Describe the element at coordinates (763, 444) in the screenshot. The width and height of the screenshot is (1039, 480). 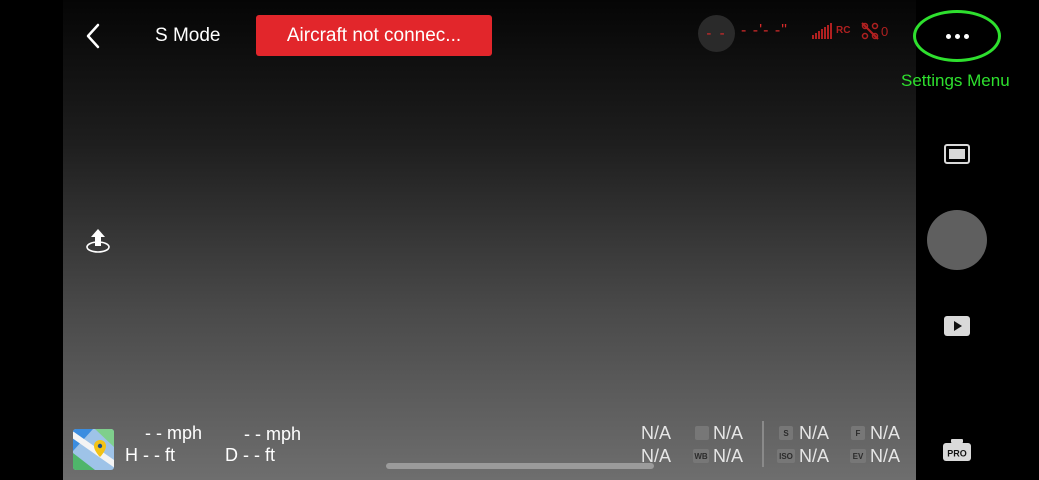
I see `param-divider` at that location.